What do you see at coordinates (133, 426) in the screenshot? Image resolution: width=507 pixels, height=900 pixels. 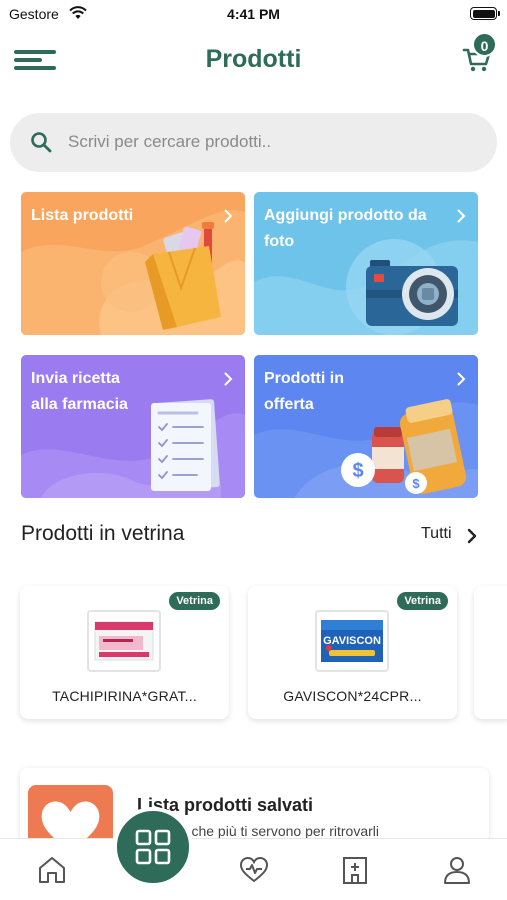 I see `tile-send-prescription: Invia ricetta alla farmacia` at bounding box center [133, 426].